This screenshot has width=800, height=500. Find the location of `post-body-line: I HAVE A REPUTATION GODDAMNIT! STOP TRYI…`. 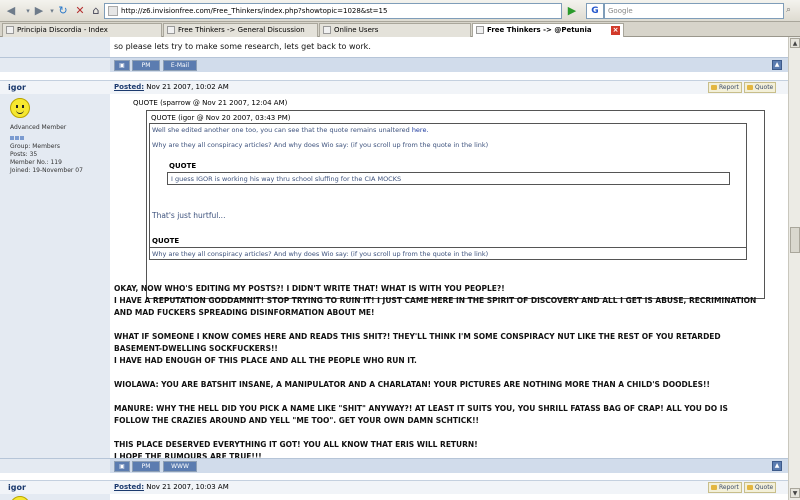

post-body-line: I HAVE A REPUTATION GODDAMNIT! STOP TRYI… is located at coordinates (435, 300).